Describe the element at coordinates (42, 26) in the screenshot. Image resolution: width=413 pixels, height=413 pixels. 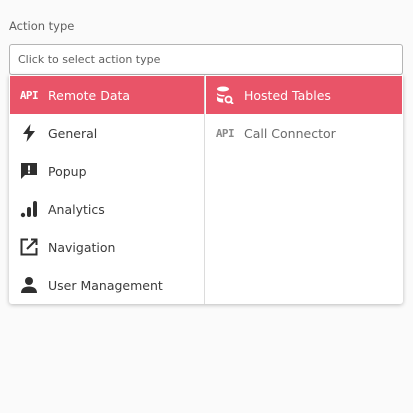
I see `field-label: Action type` at that location.